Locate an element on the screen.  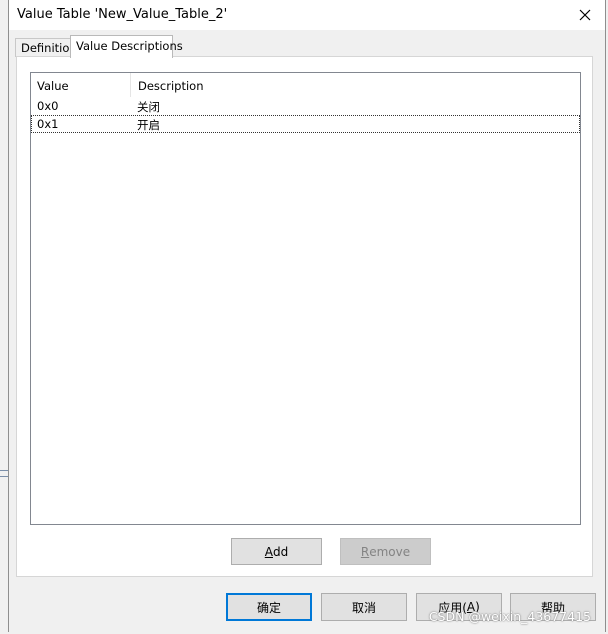
close-icon is located at coordinates (585, 15).